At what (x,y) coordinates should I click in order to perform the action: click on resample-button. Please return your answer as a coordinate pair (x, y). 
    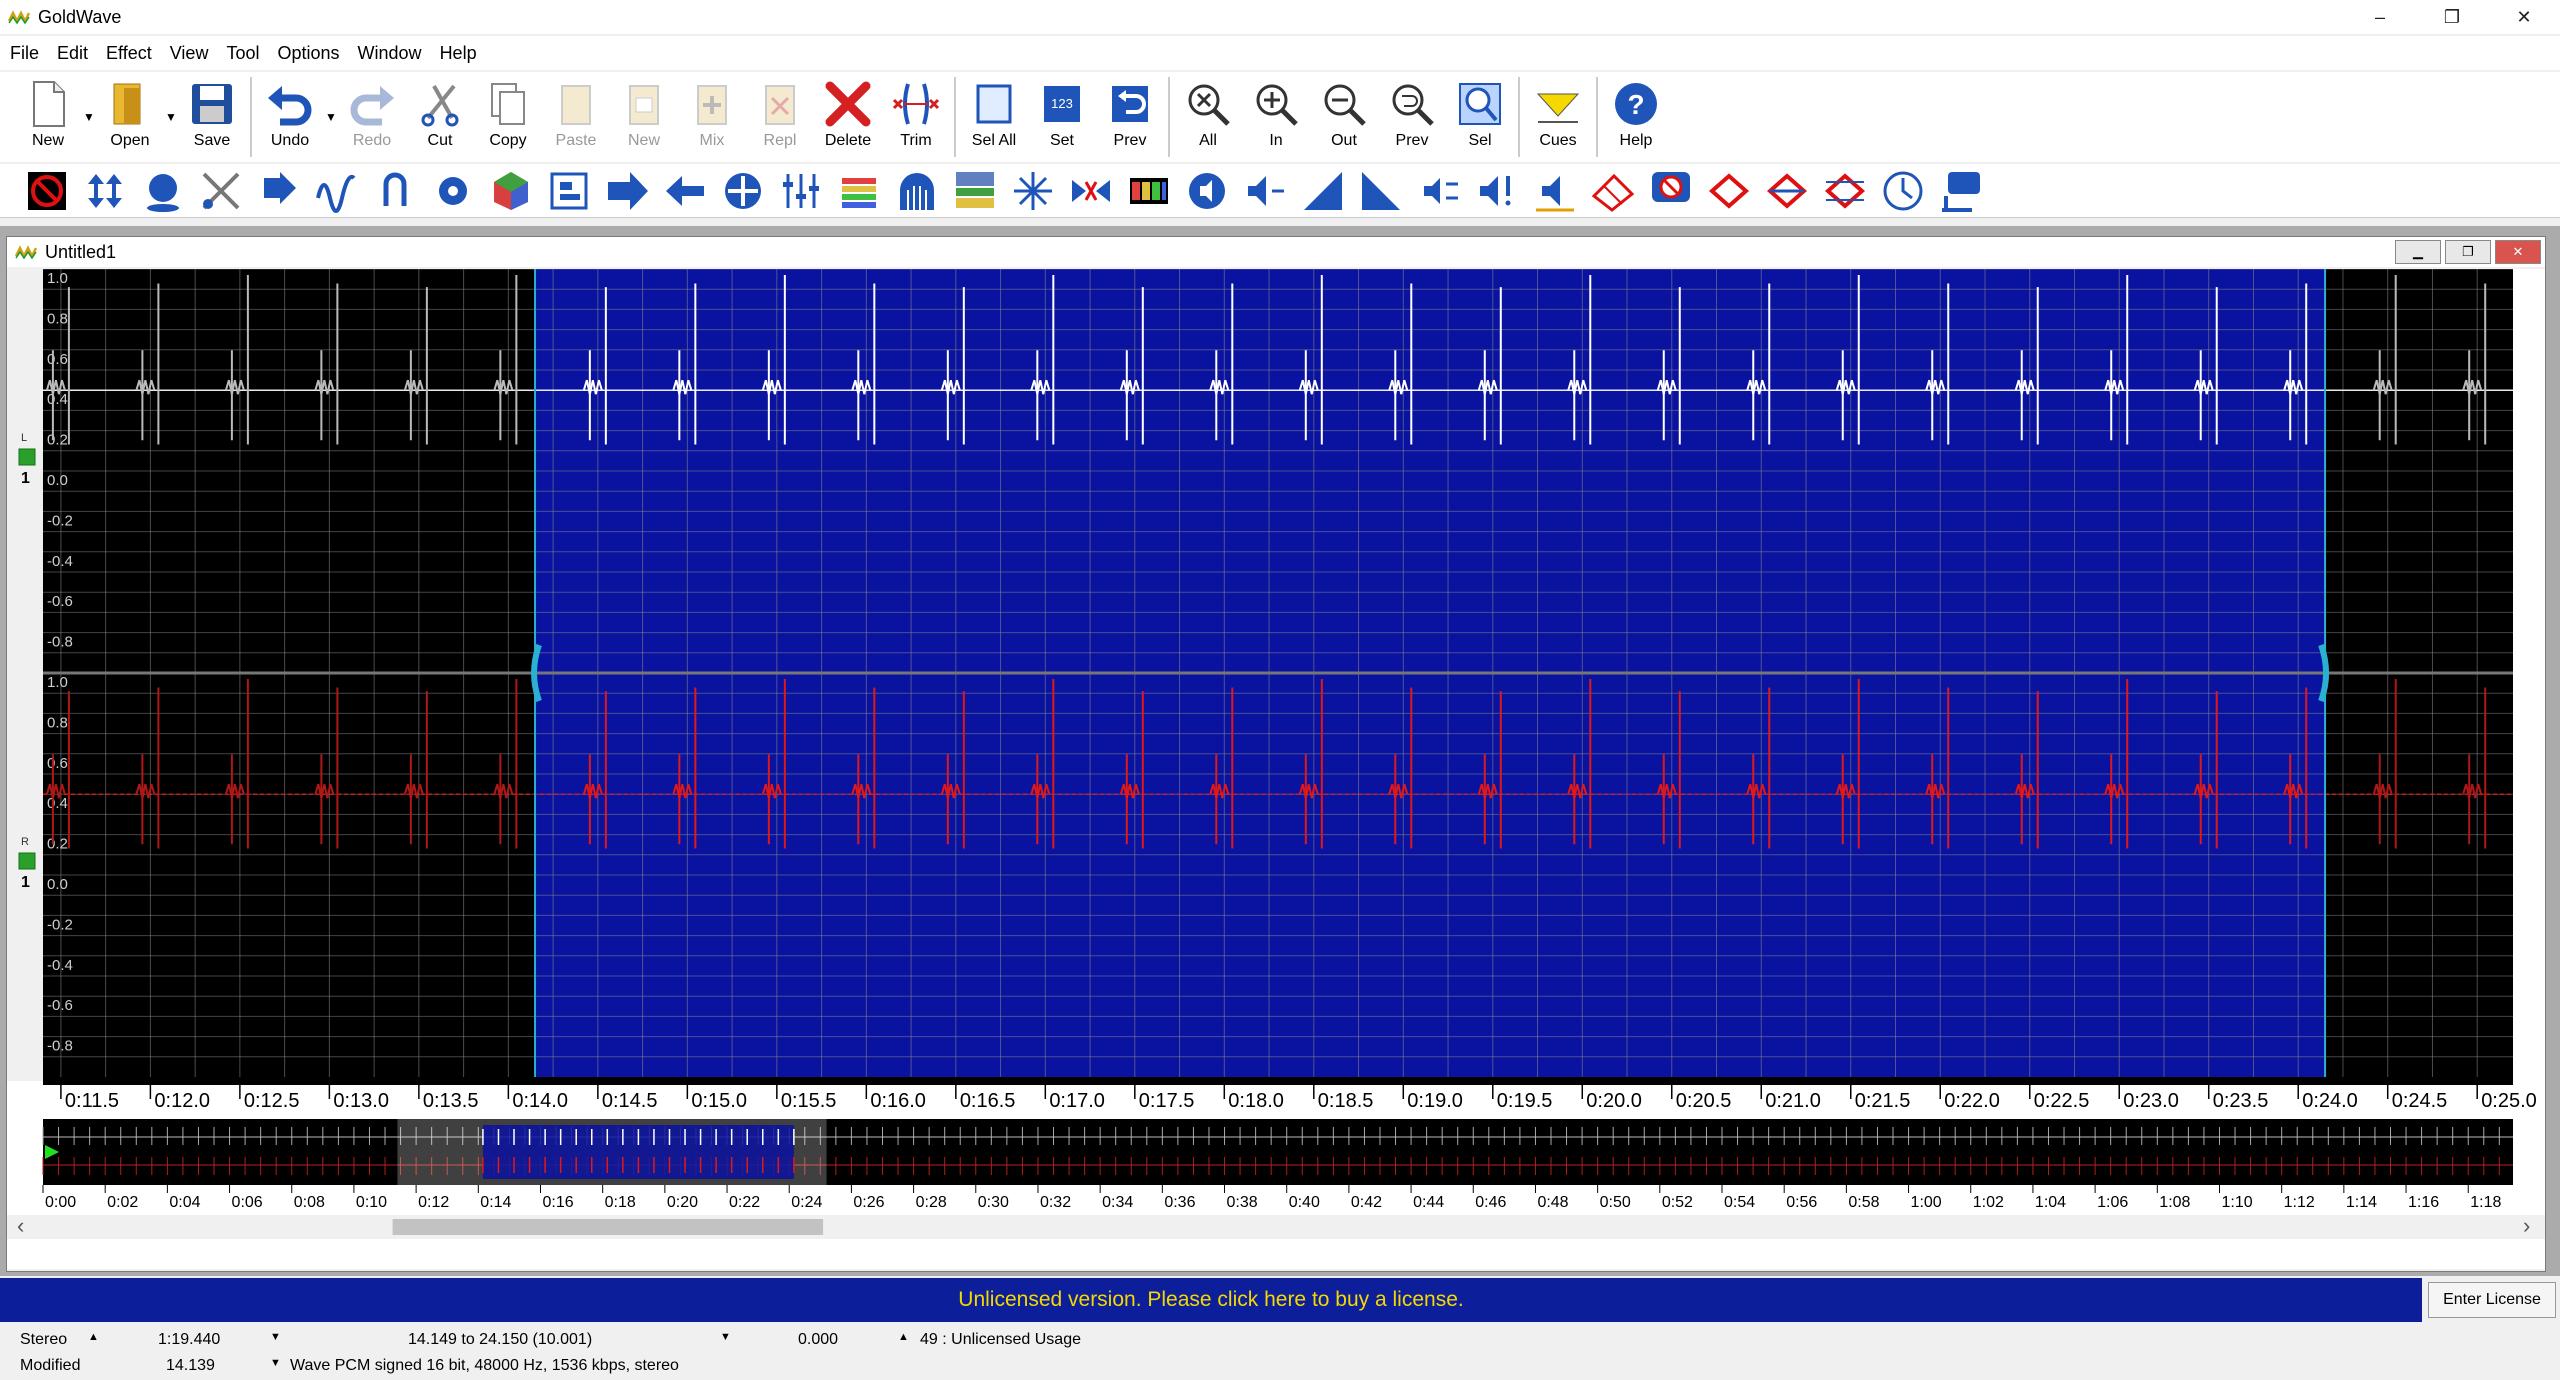
    Looking at the image, I should click on (743, 191).